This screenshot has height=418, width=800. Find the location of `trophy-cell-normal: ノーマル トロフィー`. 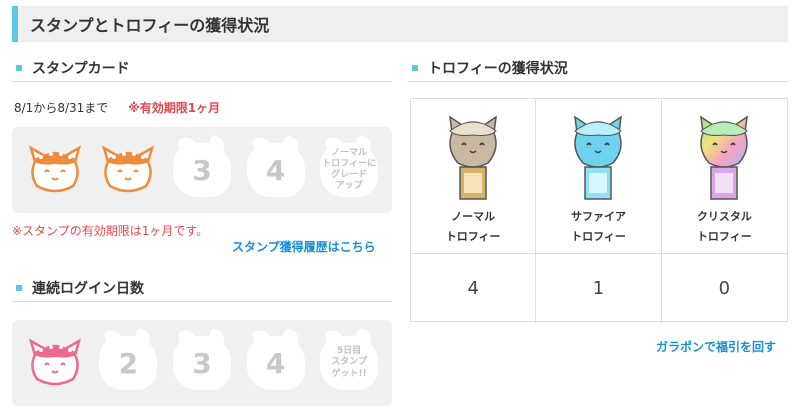

trophy-cell-normal: ノーマル トロフィー is located at coordinates (474, 176).